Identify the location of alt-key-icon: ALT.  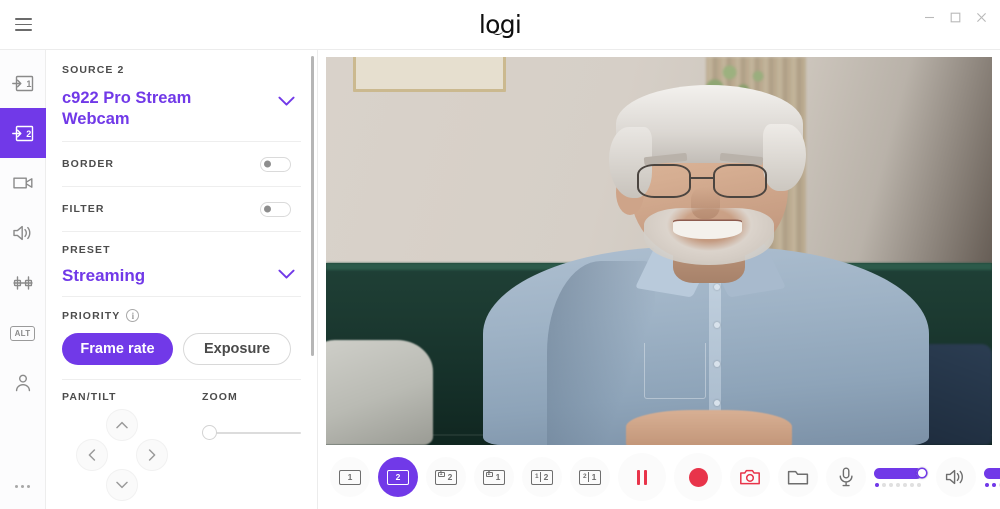
(22, 333).